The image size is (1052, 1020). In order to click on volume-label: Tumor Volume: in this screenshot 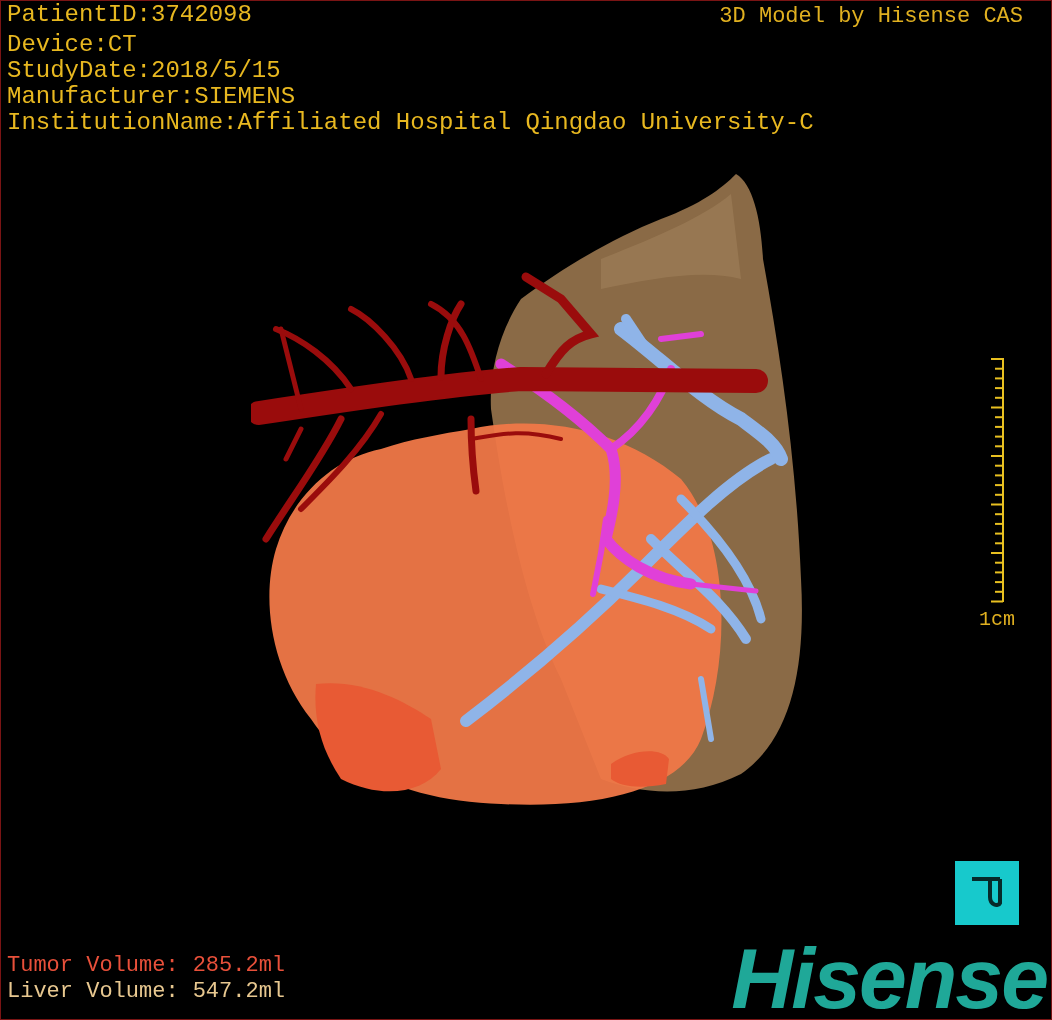, I will do `click(93, 966)`.